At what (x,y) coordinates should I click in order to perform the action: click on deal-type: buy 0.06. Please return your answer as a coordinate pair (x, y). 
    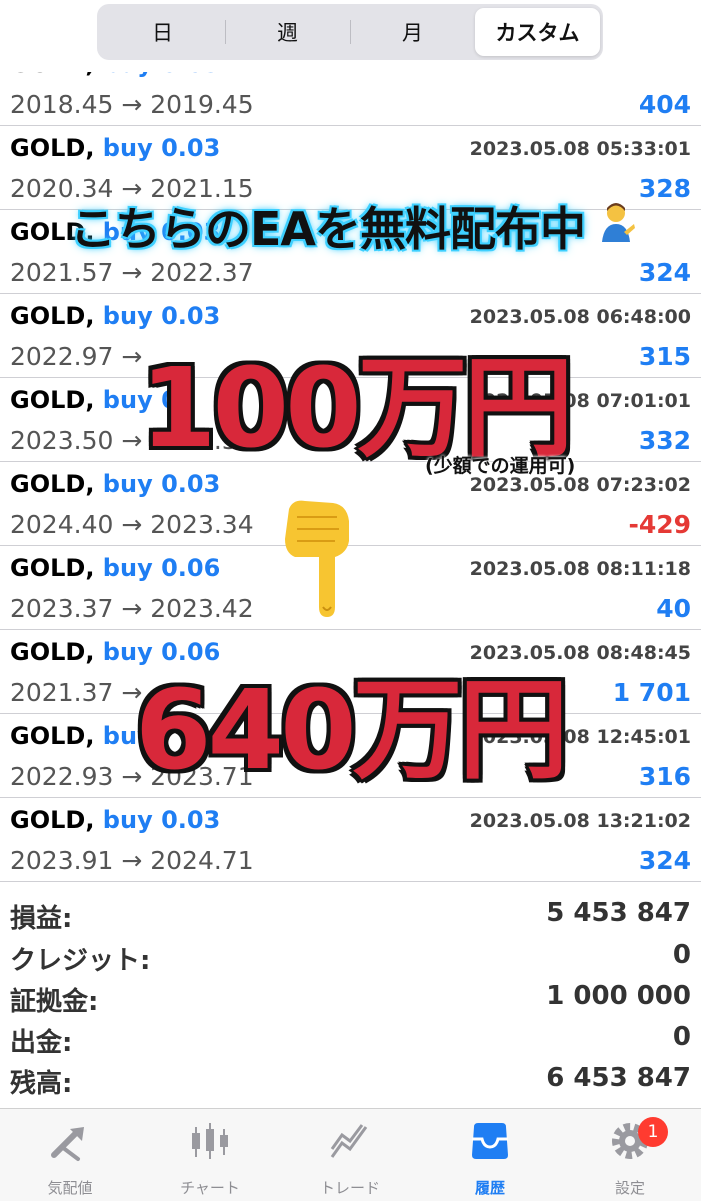
    Looking at the image, I should click on (161, 568).